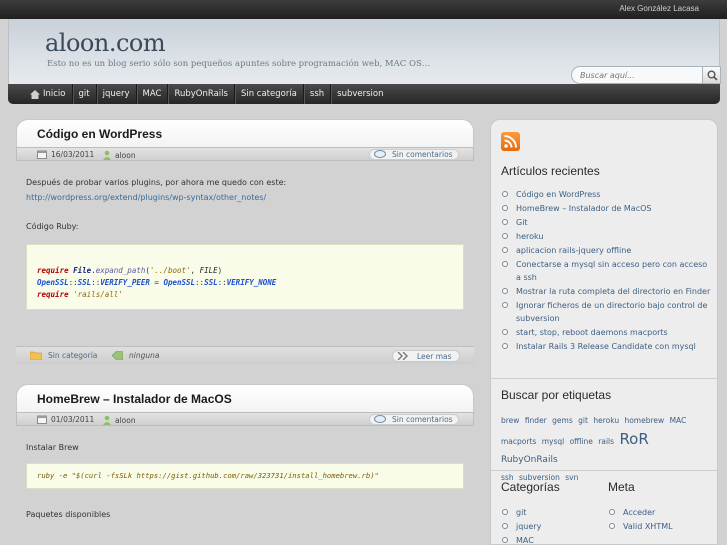 The height and width of the screenshot is (545, 727). I want to click on recent-post-link: start, stop, reboot daemons macports, so click(607, 332).